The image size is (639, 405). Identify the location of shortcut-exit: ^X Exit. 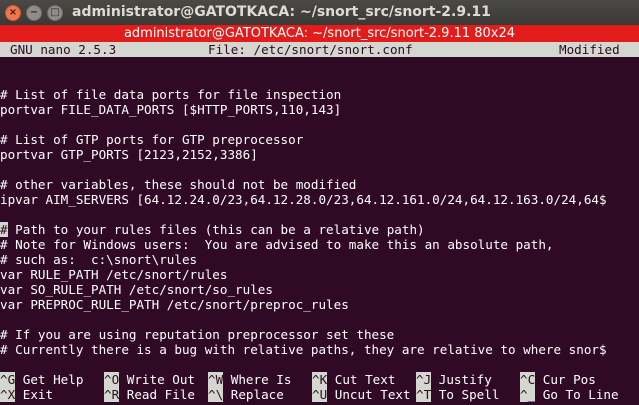
(26, 394).